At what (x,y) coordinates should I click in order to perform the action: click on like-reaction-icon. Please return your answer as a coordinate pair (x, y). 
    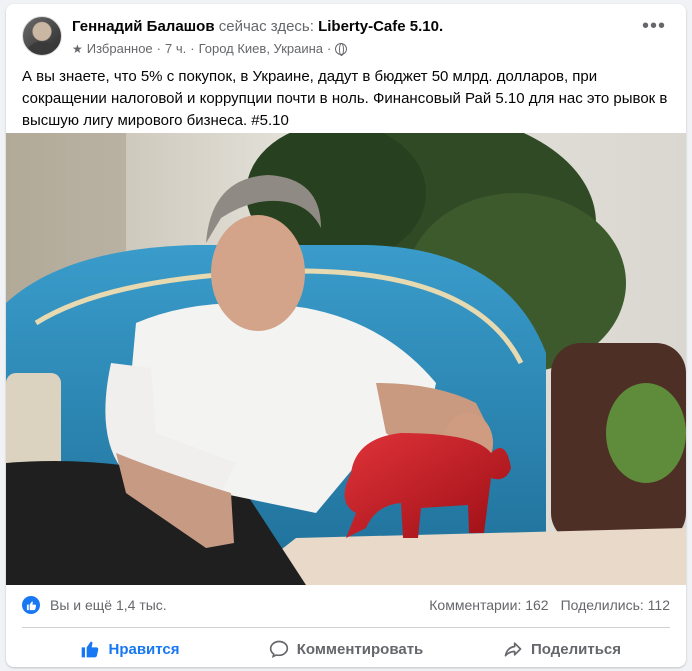
    Looking at the image, I should click on (31, 605).